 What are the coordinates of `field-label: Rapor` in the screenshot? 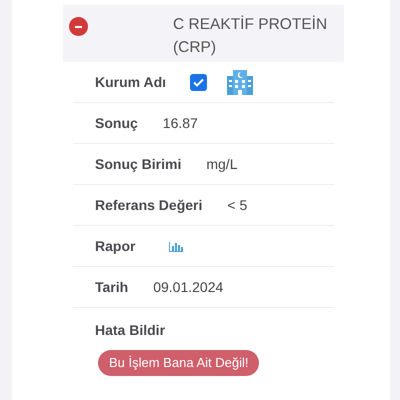 It's located at (115, 246).